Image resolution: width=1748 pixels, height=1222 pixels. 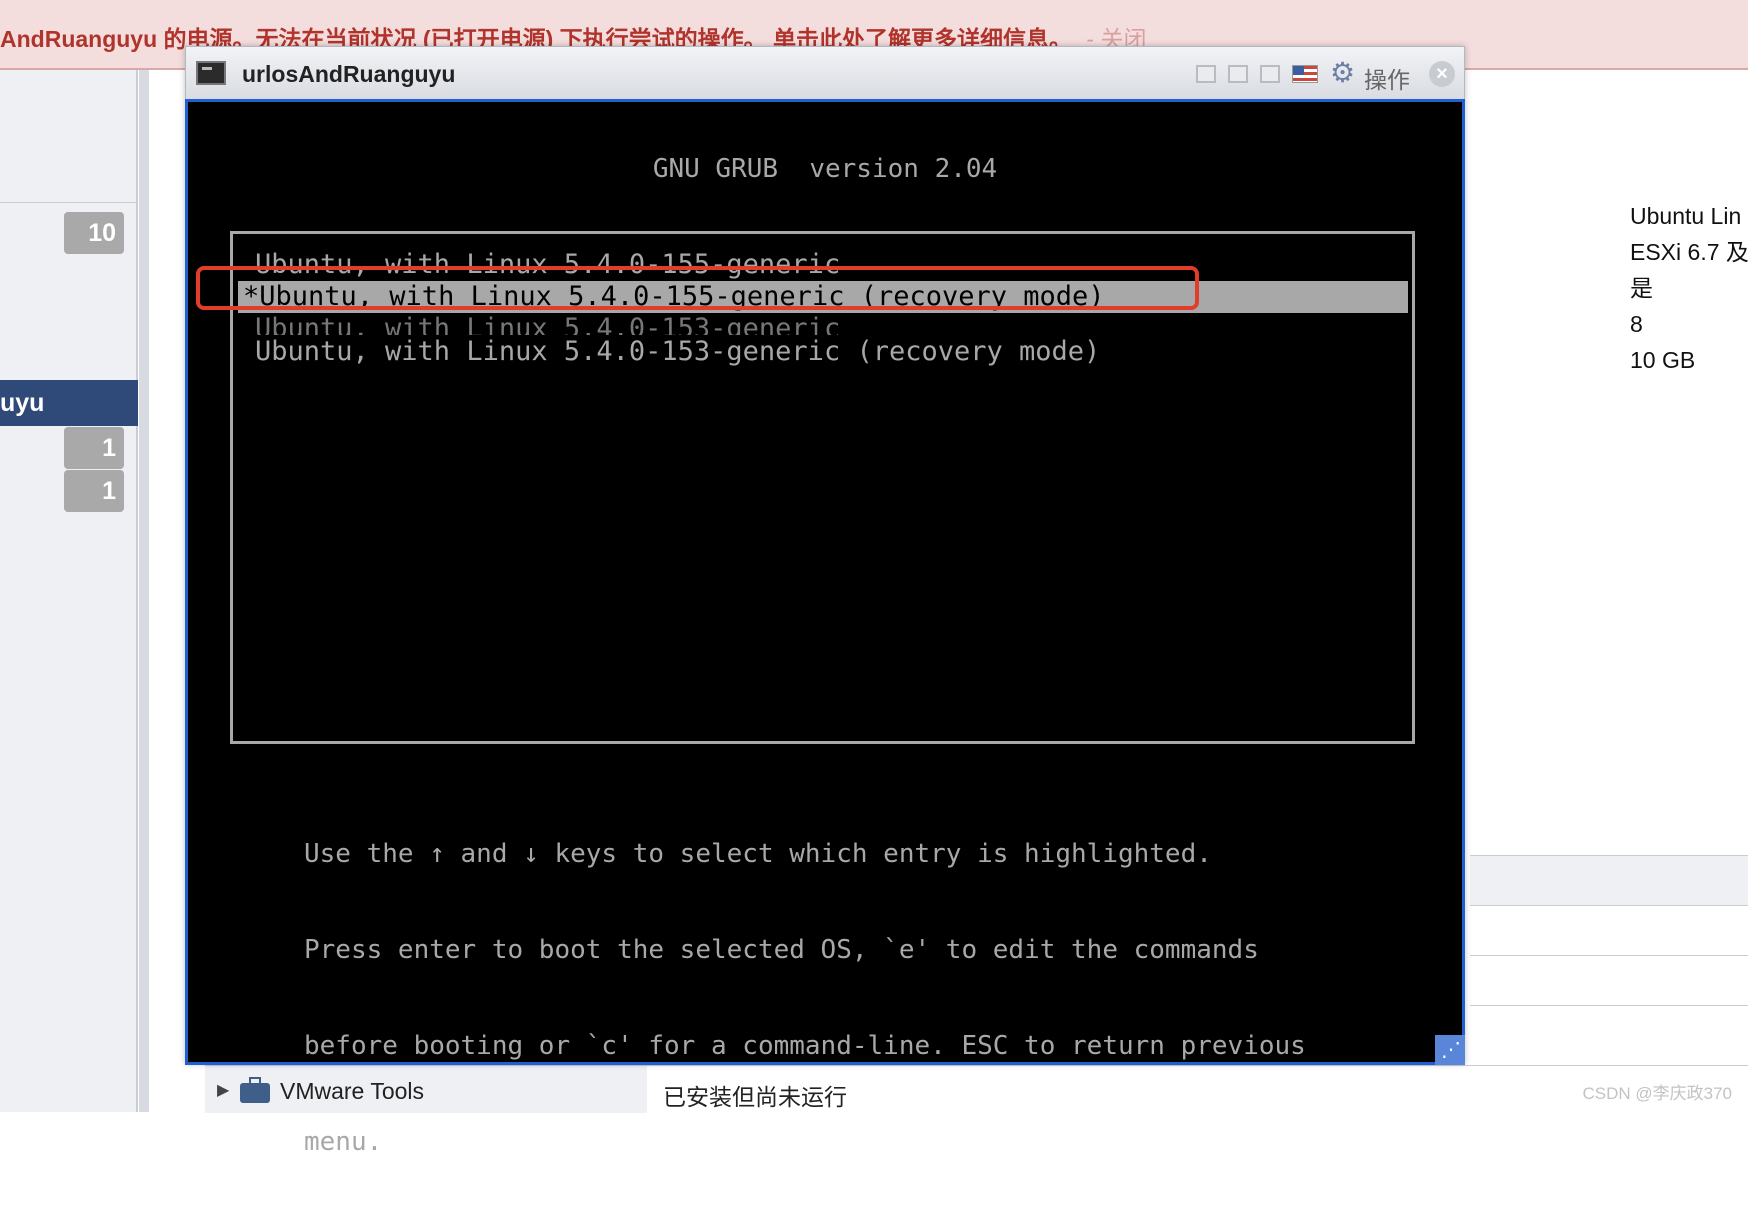 What do you see at coordinates (144, 591) in the screenshot?
I see `sidebar-scrollbar` at bounding box center [144, 591].